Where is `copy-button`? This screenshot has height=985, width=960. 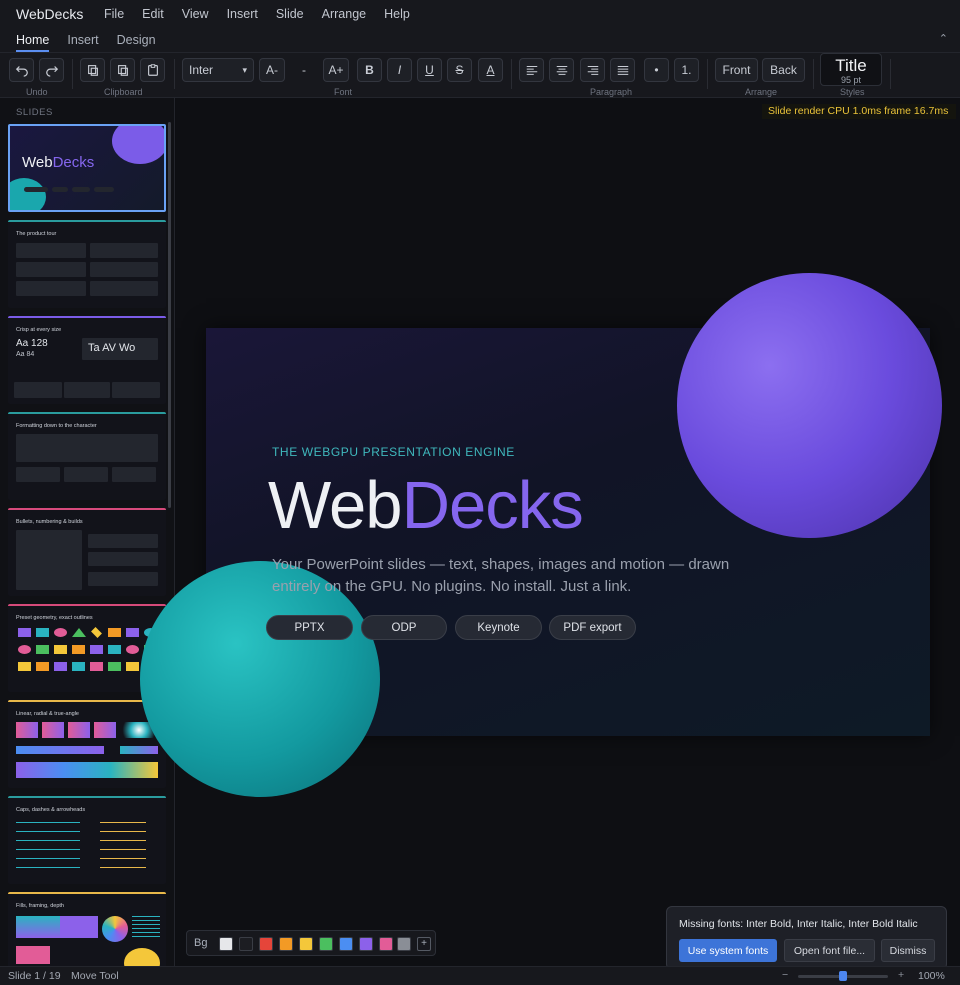 copy-button is located at coordinates (122, 70).